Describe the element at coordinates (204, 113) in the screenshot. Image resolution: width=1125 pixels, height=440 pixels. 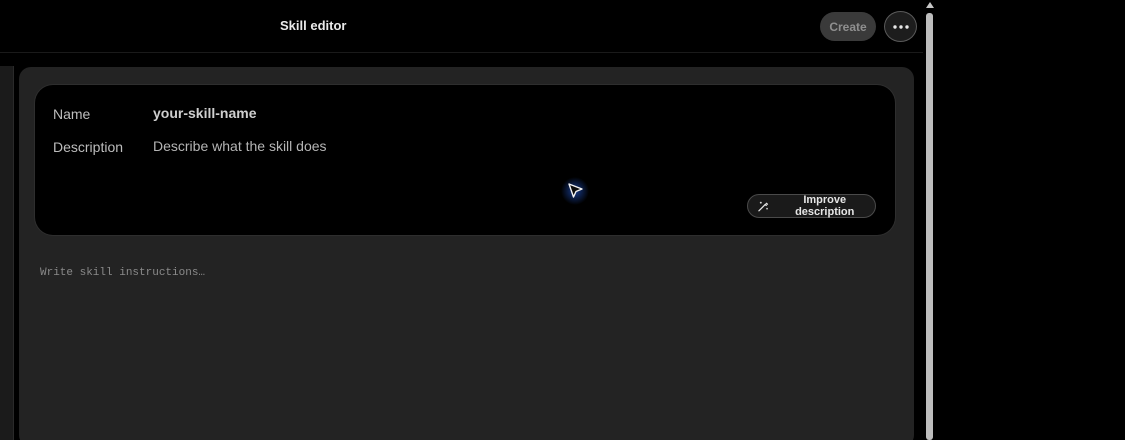
I see `skill-name-input: your-skill-name` at that location.